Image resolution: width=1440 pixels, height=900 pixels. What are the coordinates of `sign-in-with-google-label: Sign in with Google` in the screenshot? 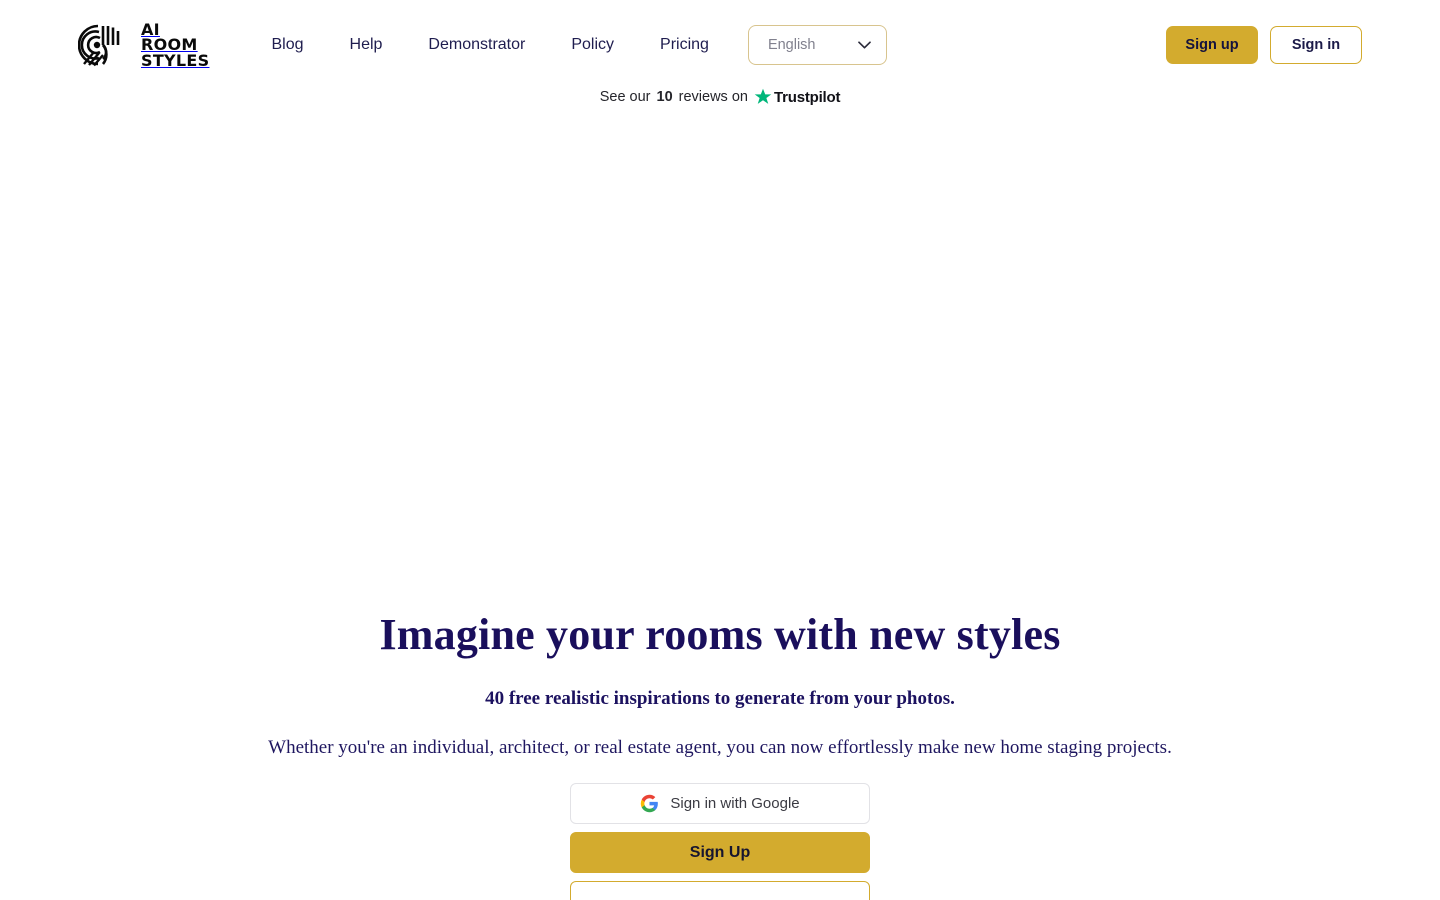 It's located at (735, 804).